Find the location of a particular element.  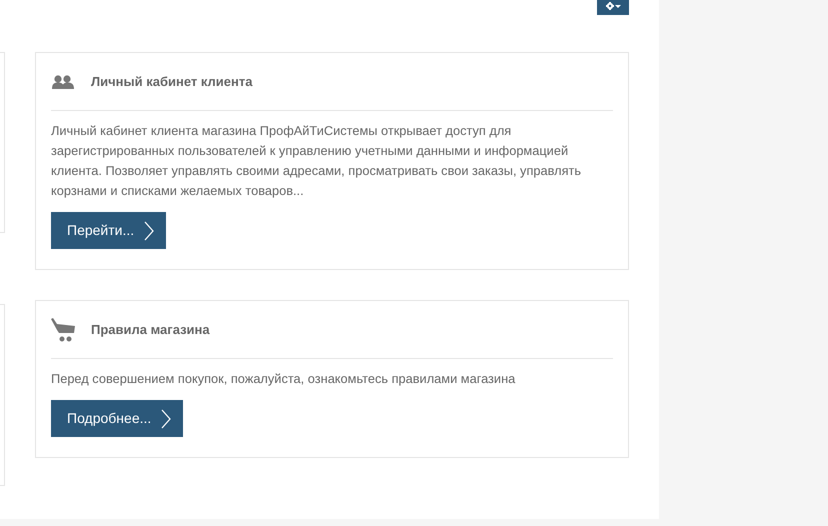

card-description: Перед совершением покупок, пожалуйста, ознакомьтесь правилами магазина is located at coordinates (283, 379).